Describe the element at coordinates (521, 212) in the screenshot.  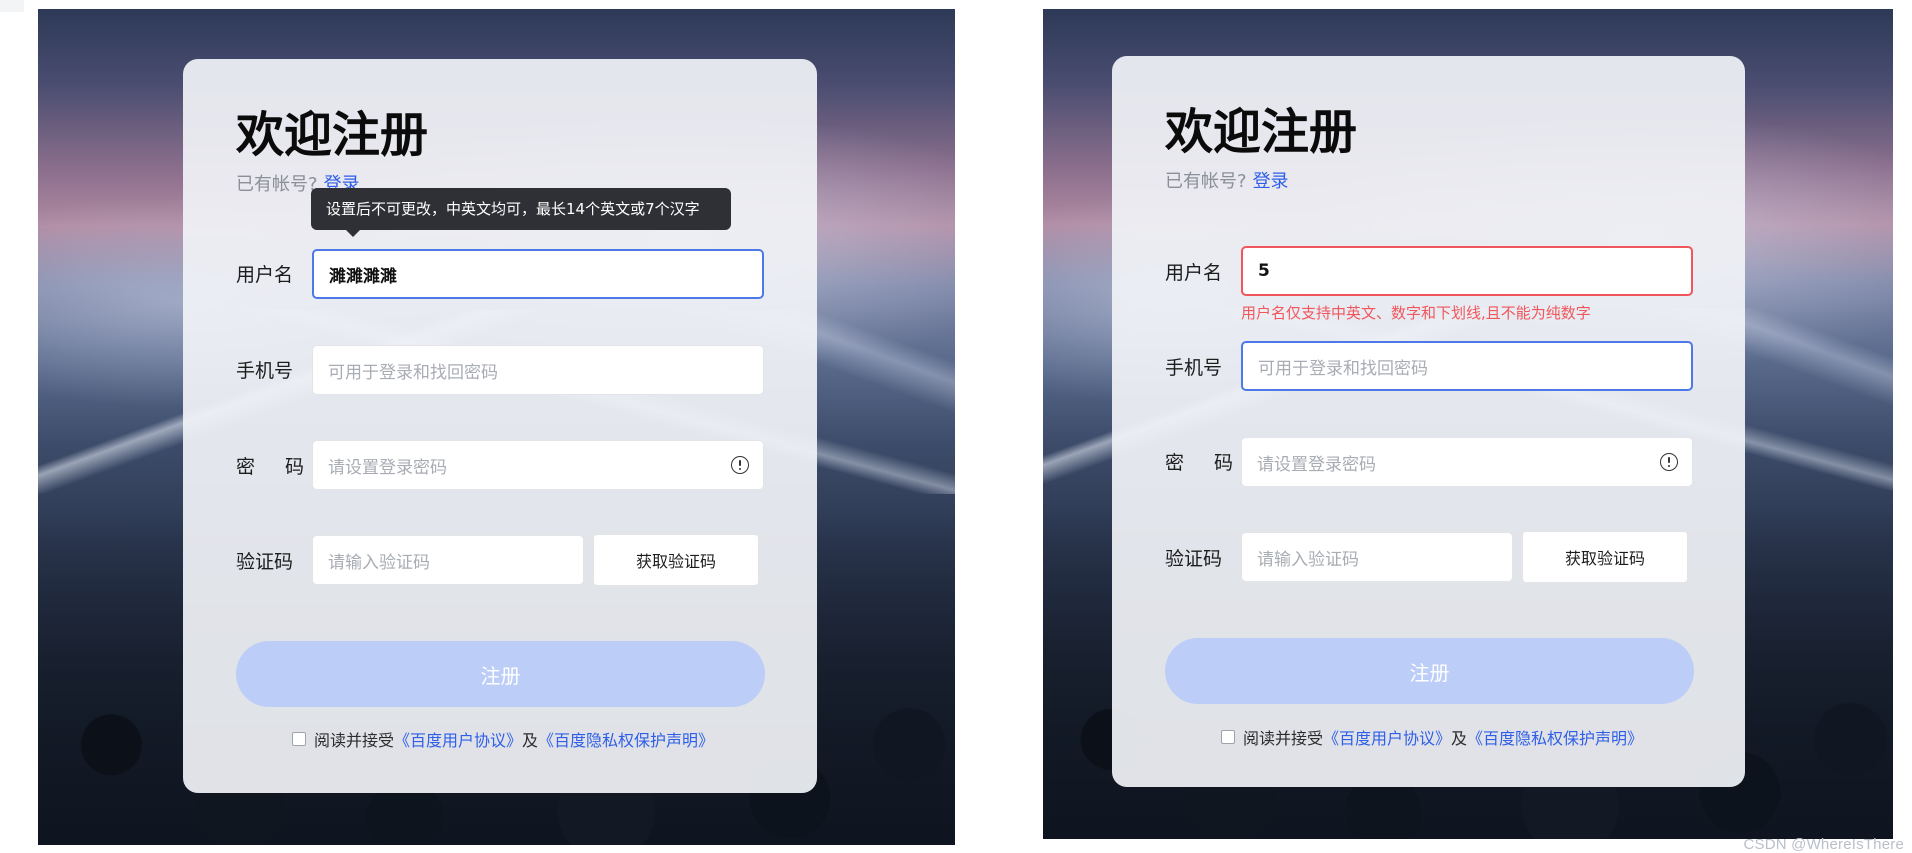
I see `username-tooltip: 设置后不可更改，中英文均可，最长14个英文或7个汉字` at that location.